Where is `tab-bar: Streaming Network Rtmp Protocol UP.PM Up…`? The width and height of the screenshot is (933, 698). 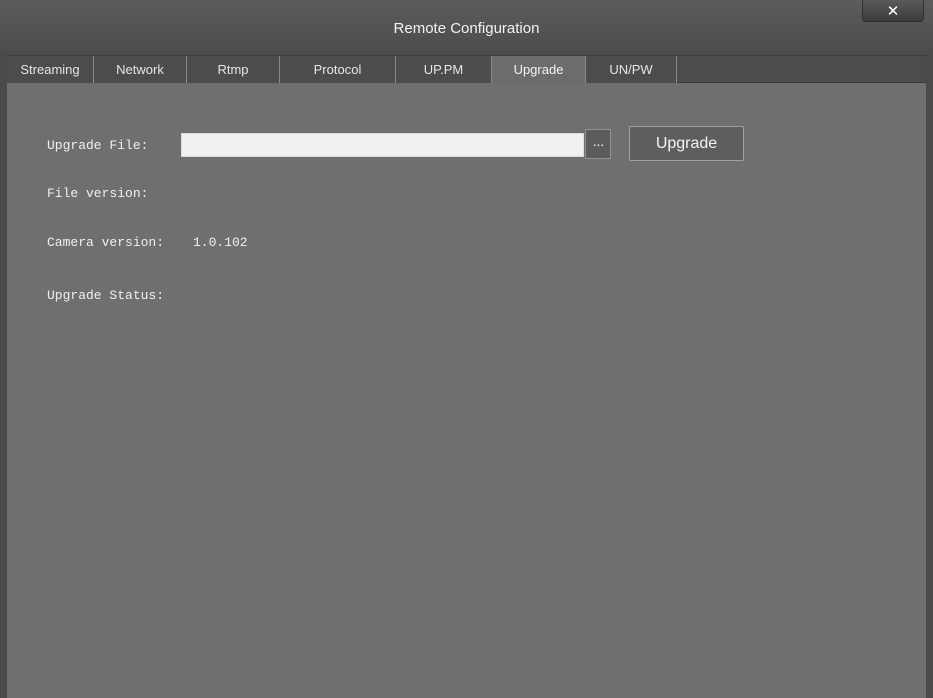
tab-bar: Streaming Network Rtmp Protocol UP.PM Up… is located at coordinates (466, 69).